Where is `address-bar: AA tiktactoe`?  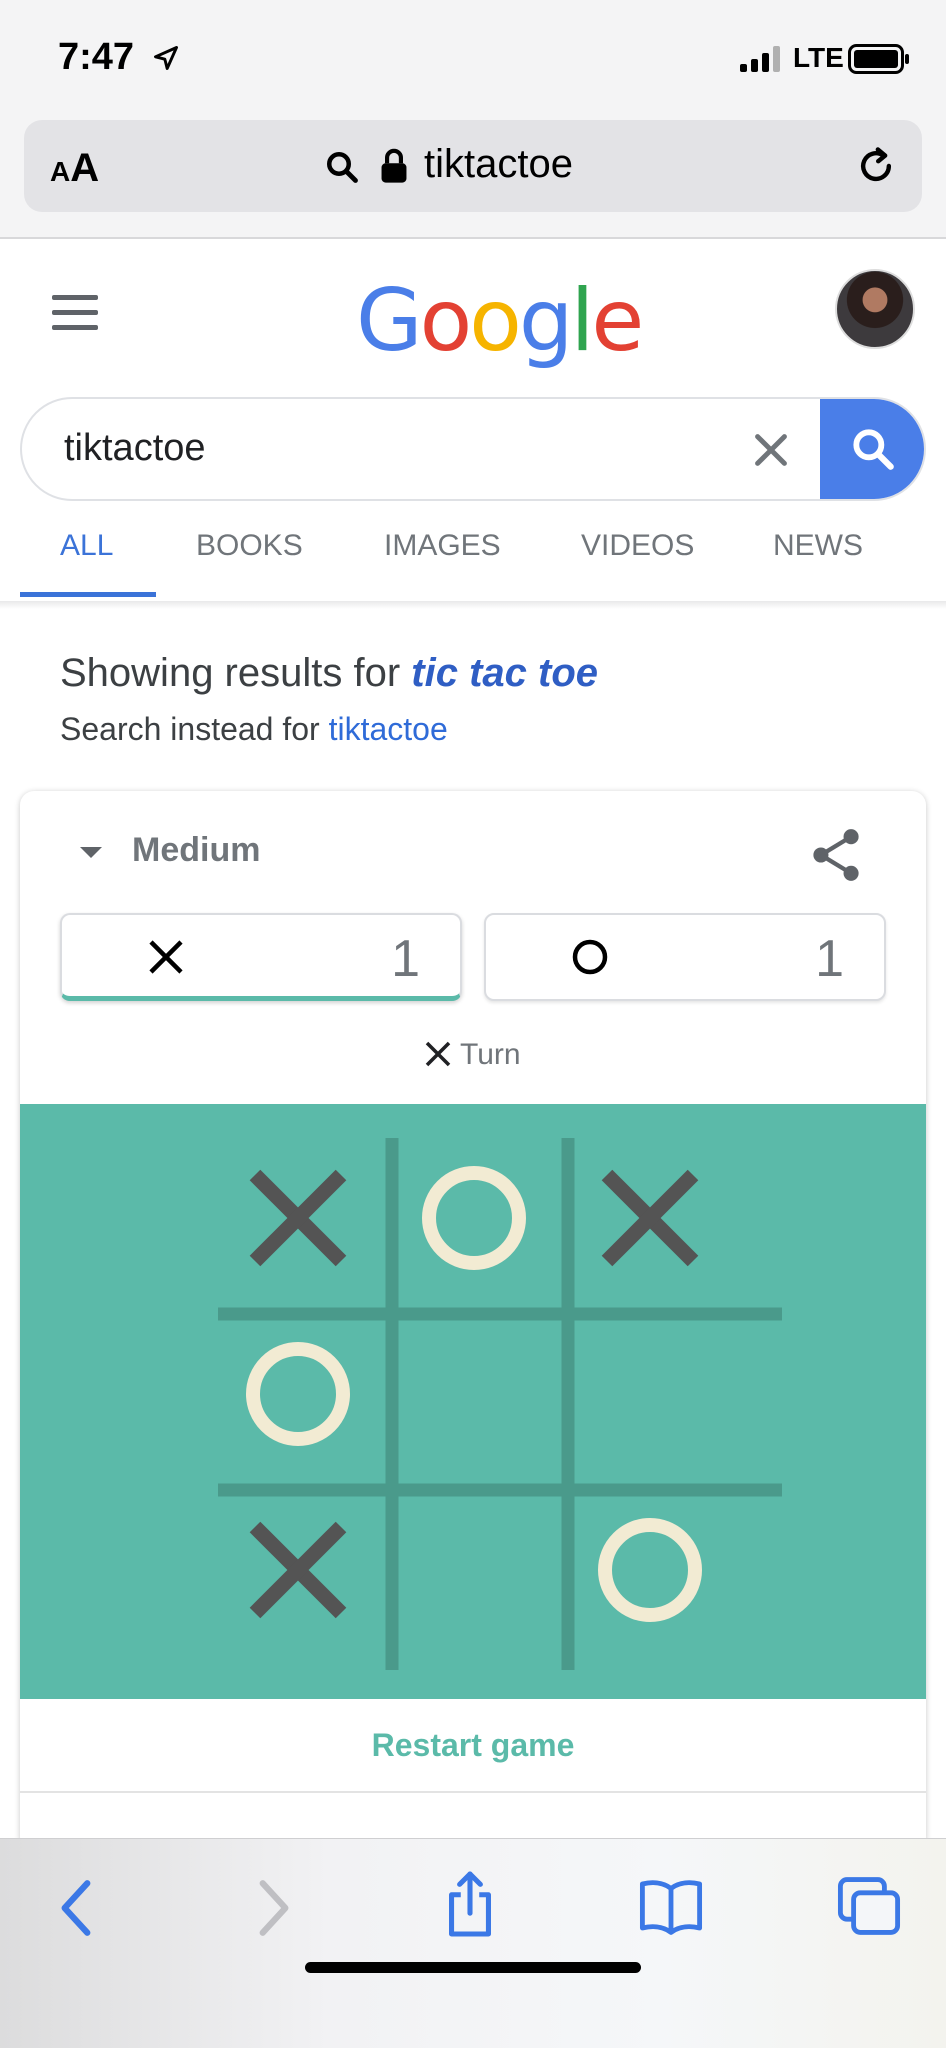
address-bar: AA tiktactoe is located at coordinates (473, 166).